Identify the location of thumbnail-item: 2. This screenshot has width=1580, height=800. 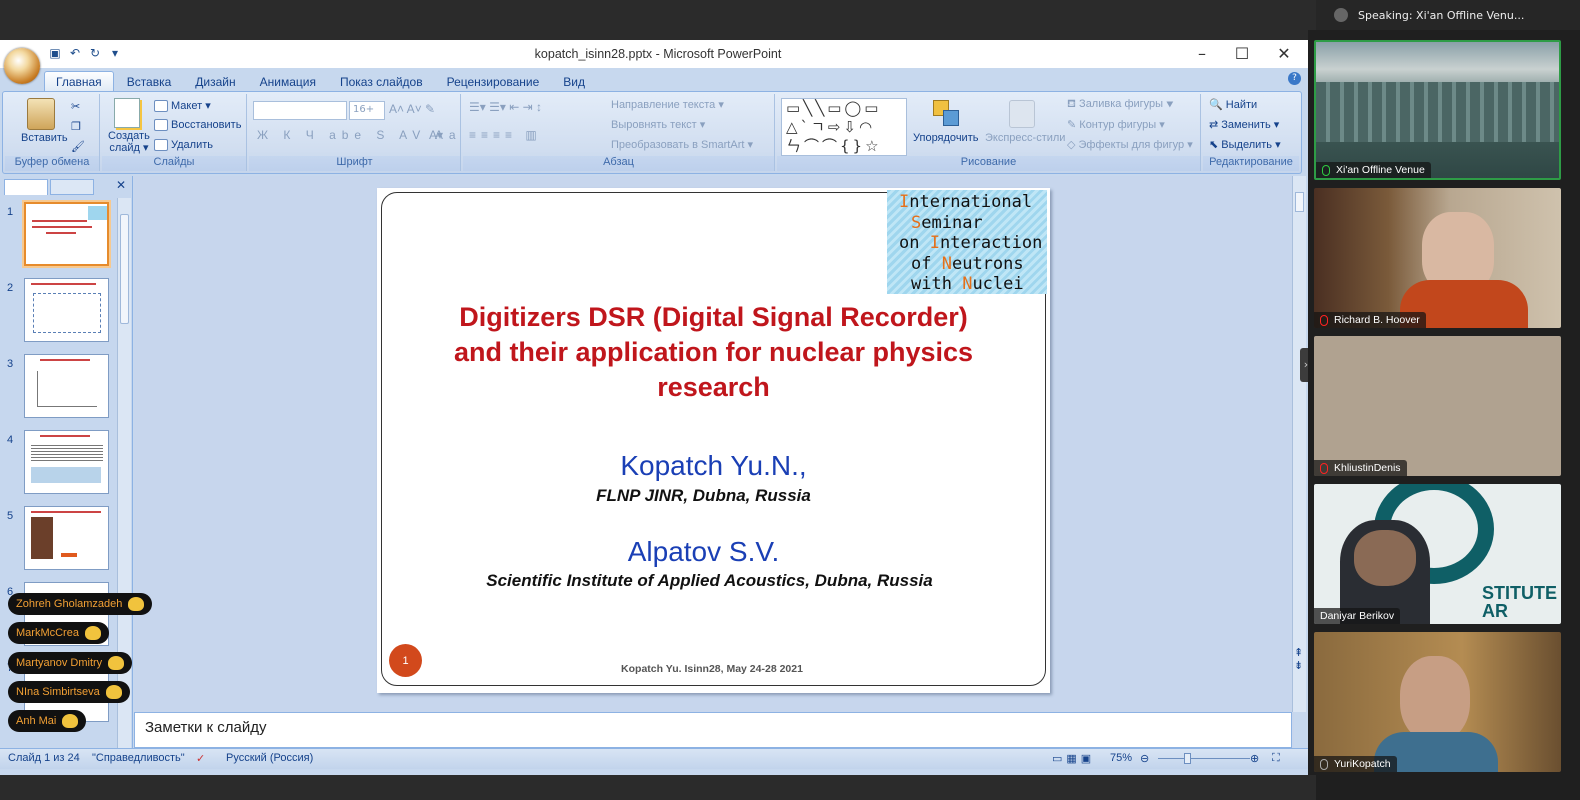
(59, 313).